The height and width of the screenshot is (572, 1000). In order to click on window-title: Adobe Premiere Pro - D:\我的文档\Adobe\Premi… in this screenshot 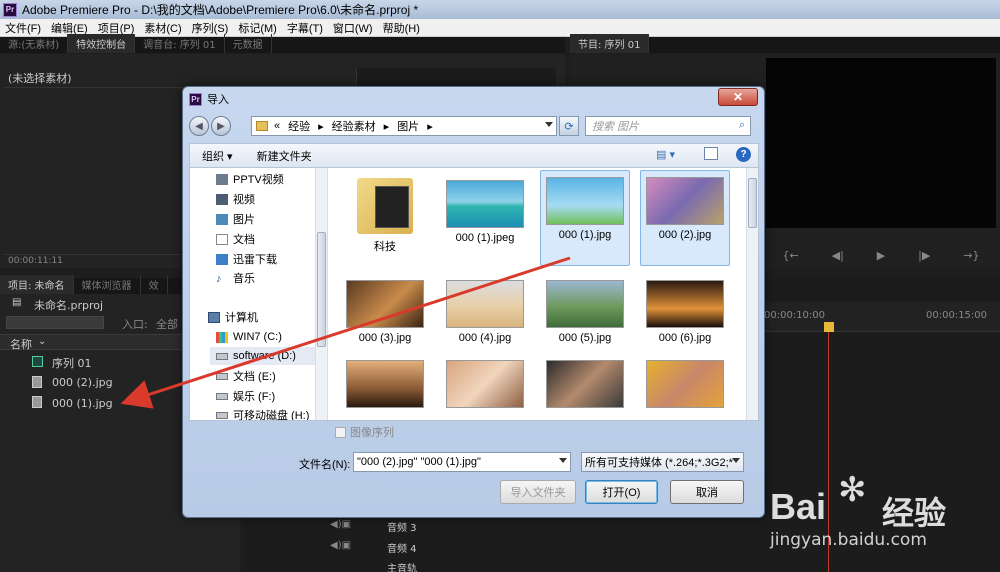, I will do `click(220, 10)`.